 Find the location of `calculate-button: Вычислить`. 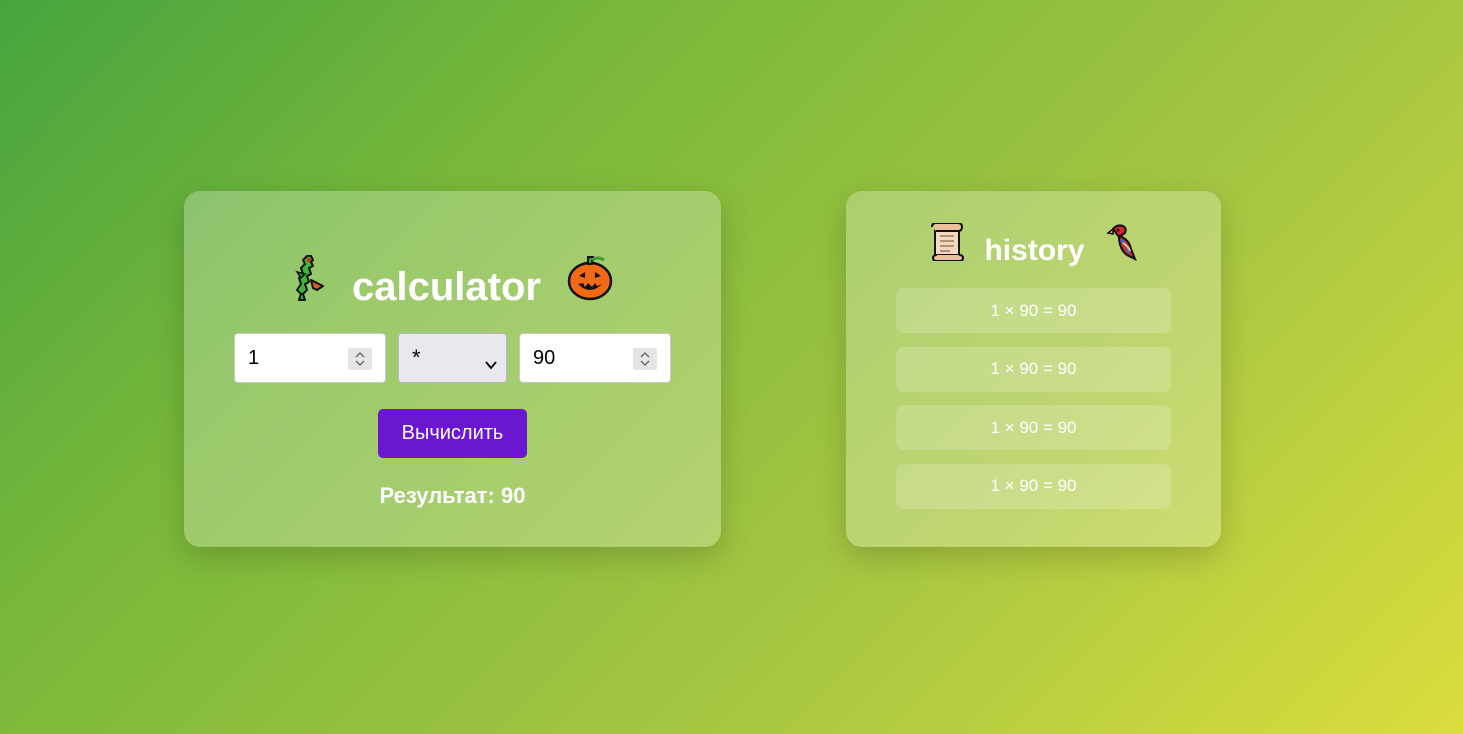

calculate-button: Вычислить is located at coordinates (452, 433).